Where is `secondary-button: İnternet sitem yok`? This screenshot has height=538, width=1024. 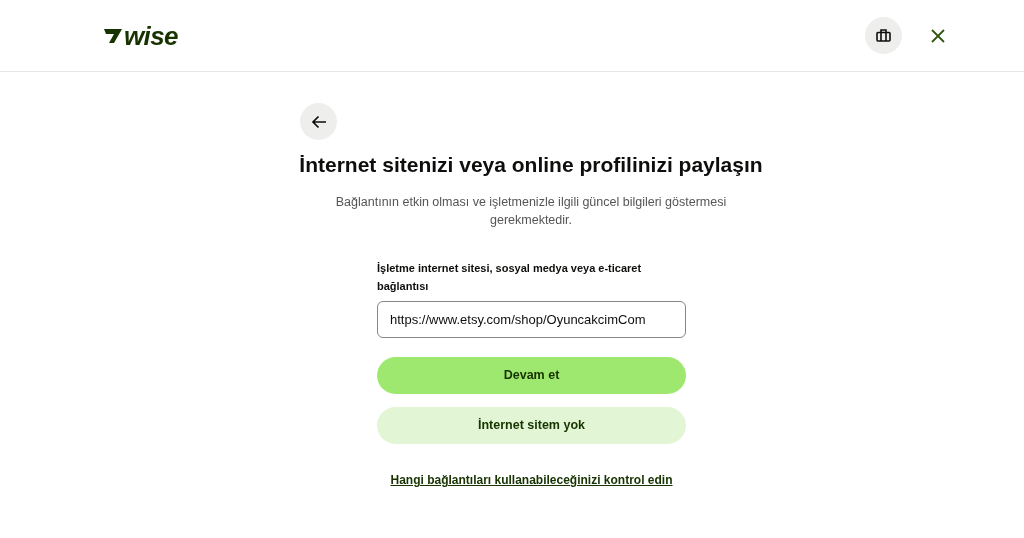 secondary-button: İnternet sitem yok is located at coordinates (531, 425).